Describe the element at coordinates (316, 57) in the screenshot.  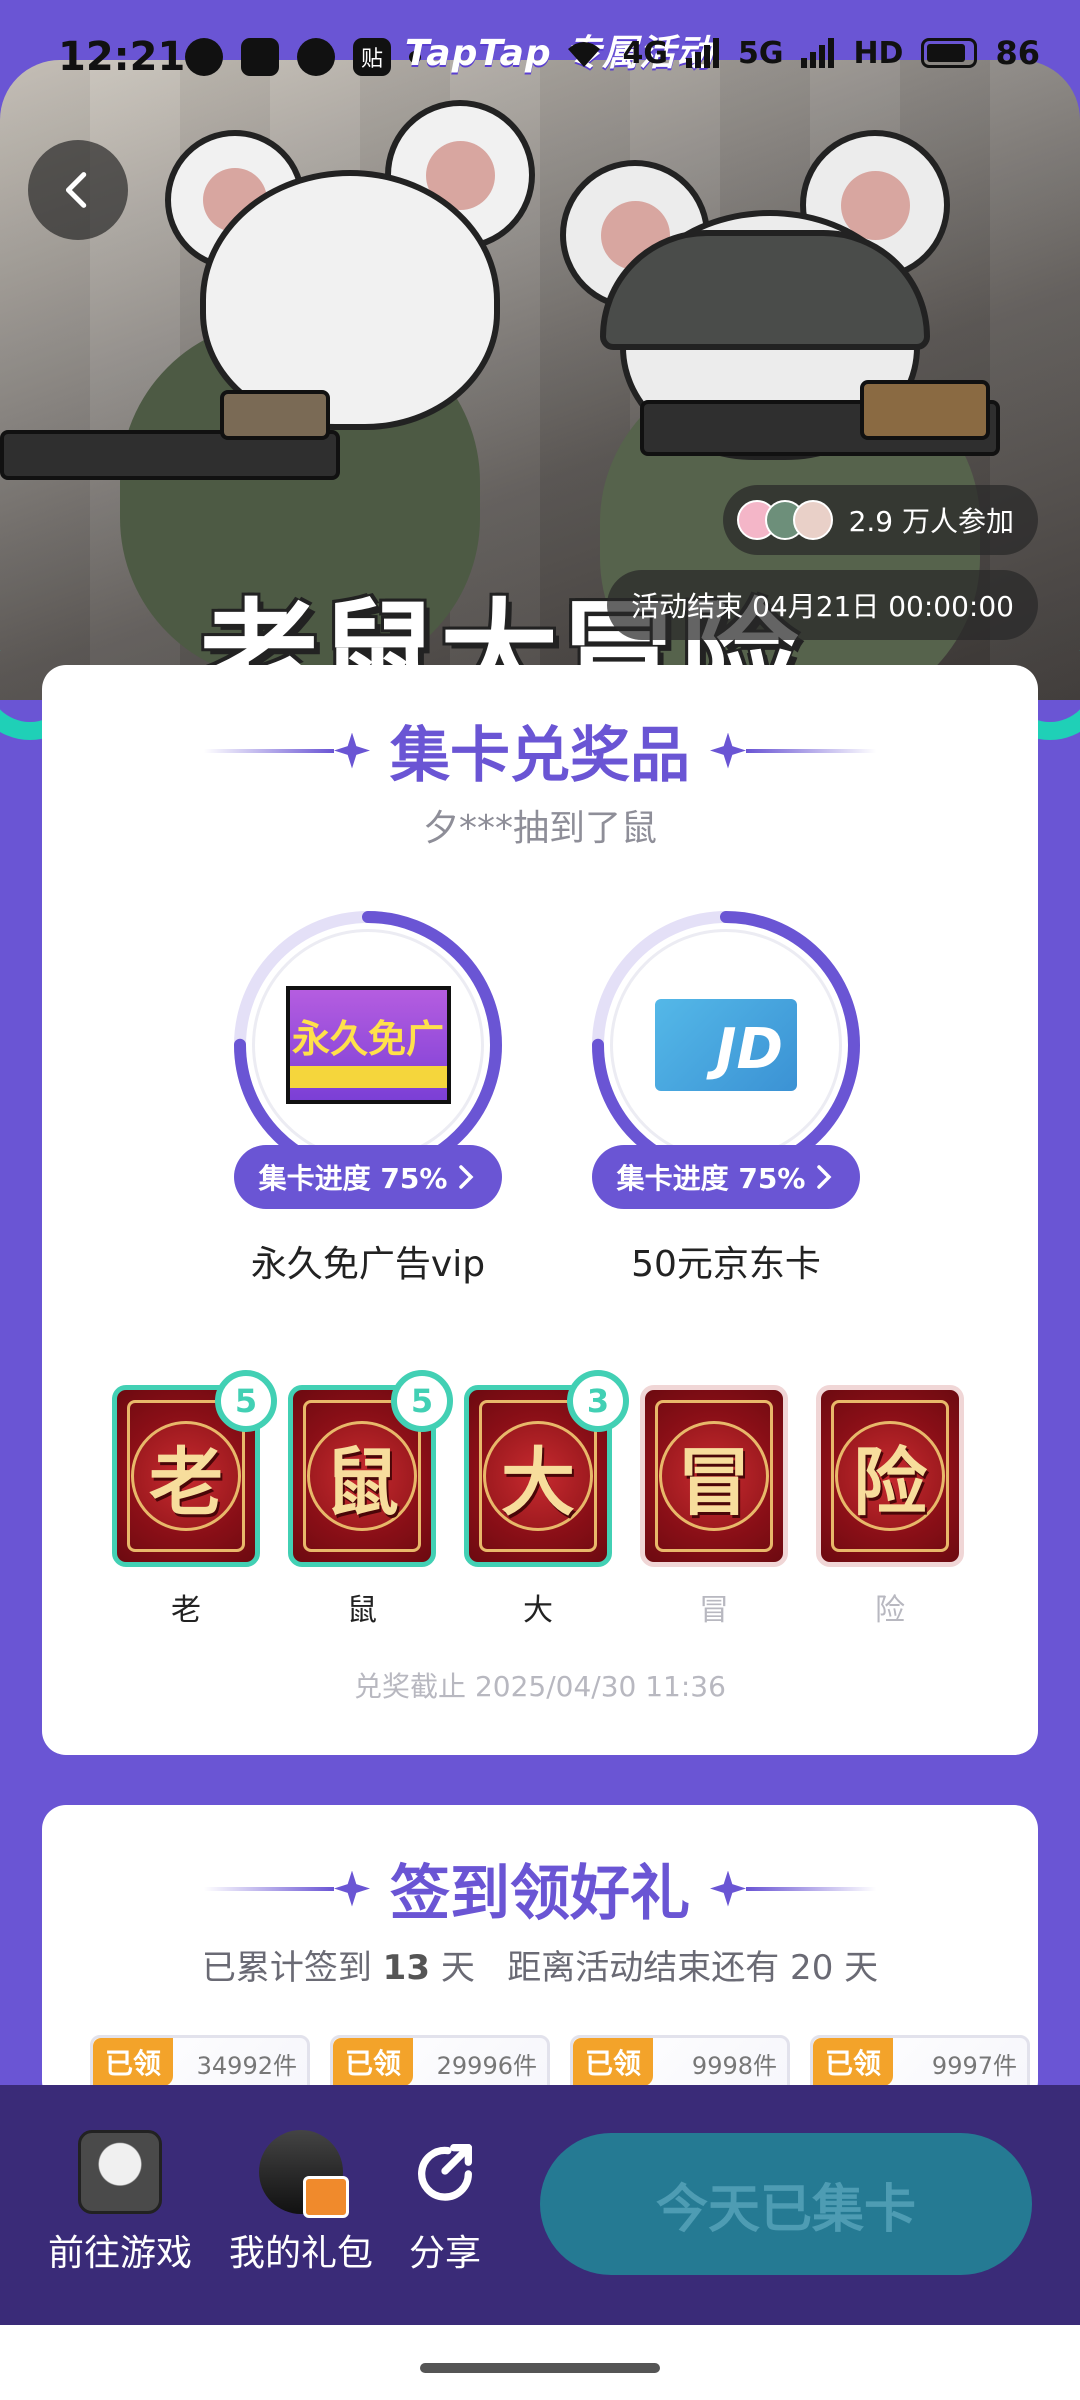
I see `message-icon` at that location.